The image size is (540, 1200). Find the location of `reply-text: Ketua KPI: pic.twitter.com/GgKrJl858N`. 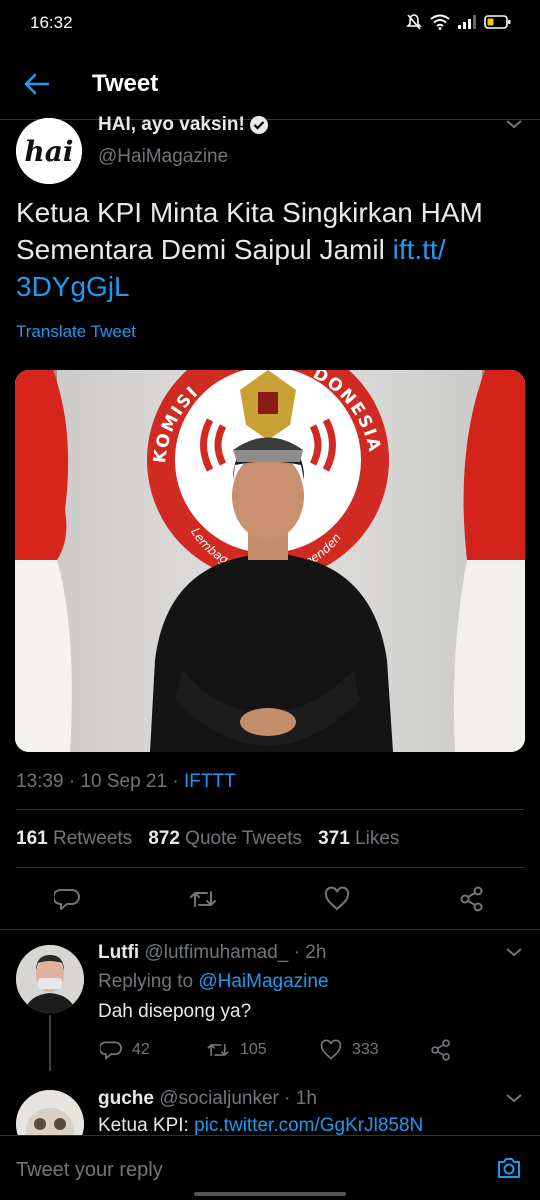

reply-text: Ketua KPI: pic.twitter.com/GgKrJl858N is located at coordinates (260, 1126).